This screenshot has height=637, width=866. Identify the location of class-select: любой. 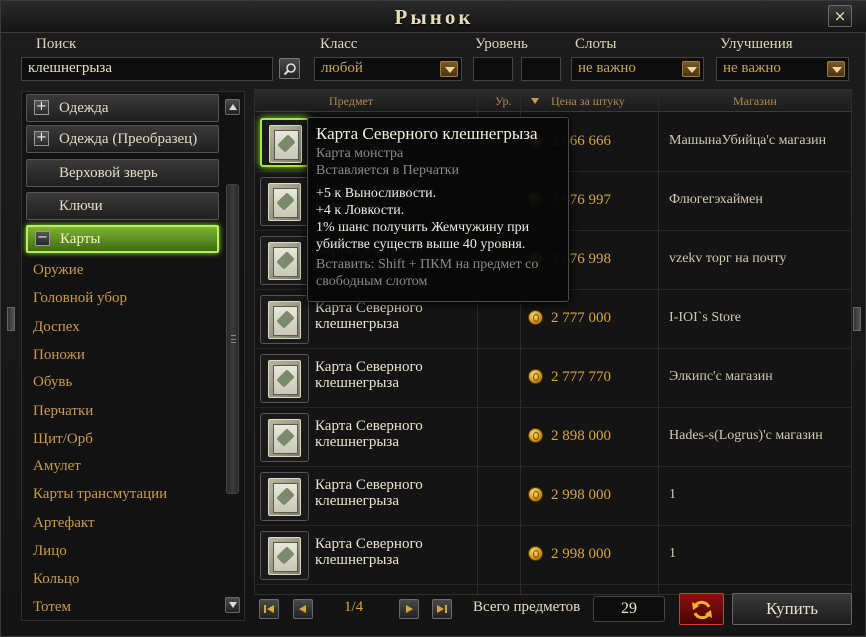
(388, 69).